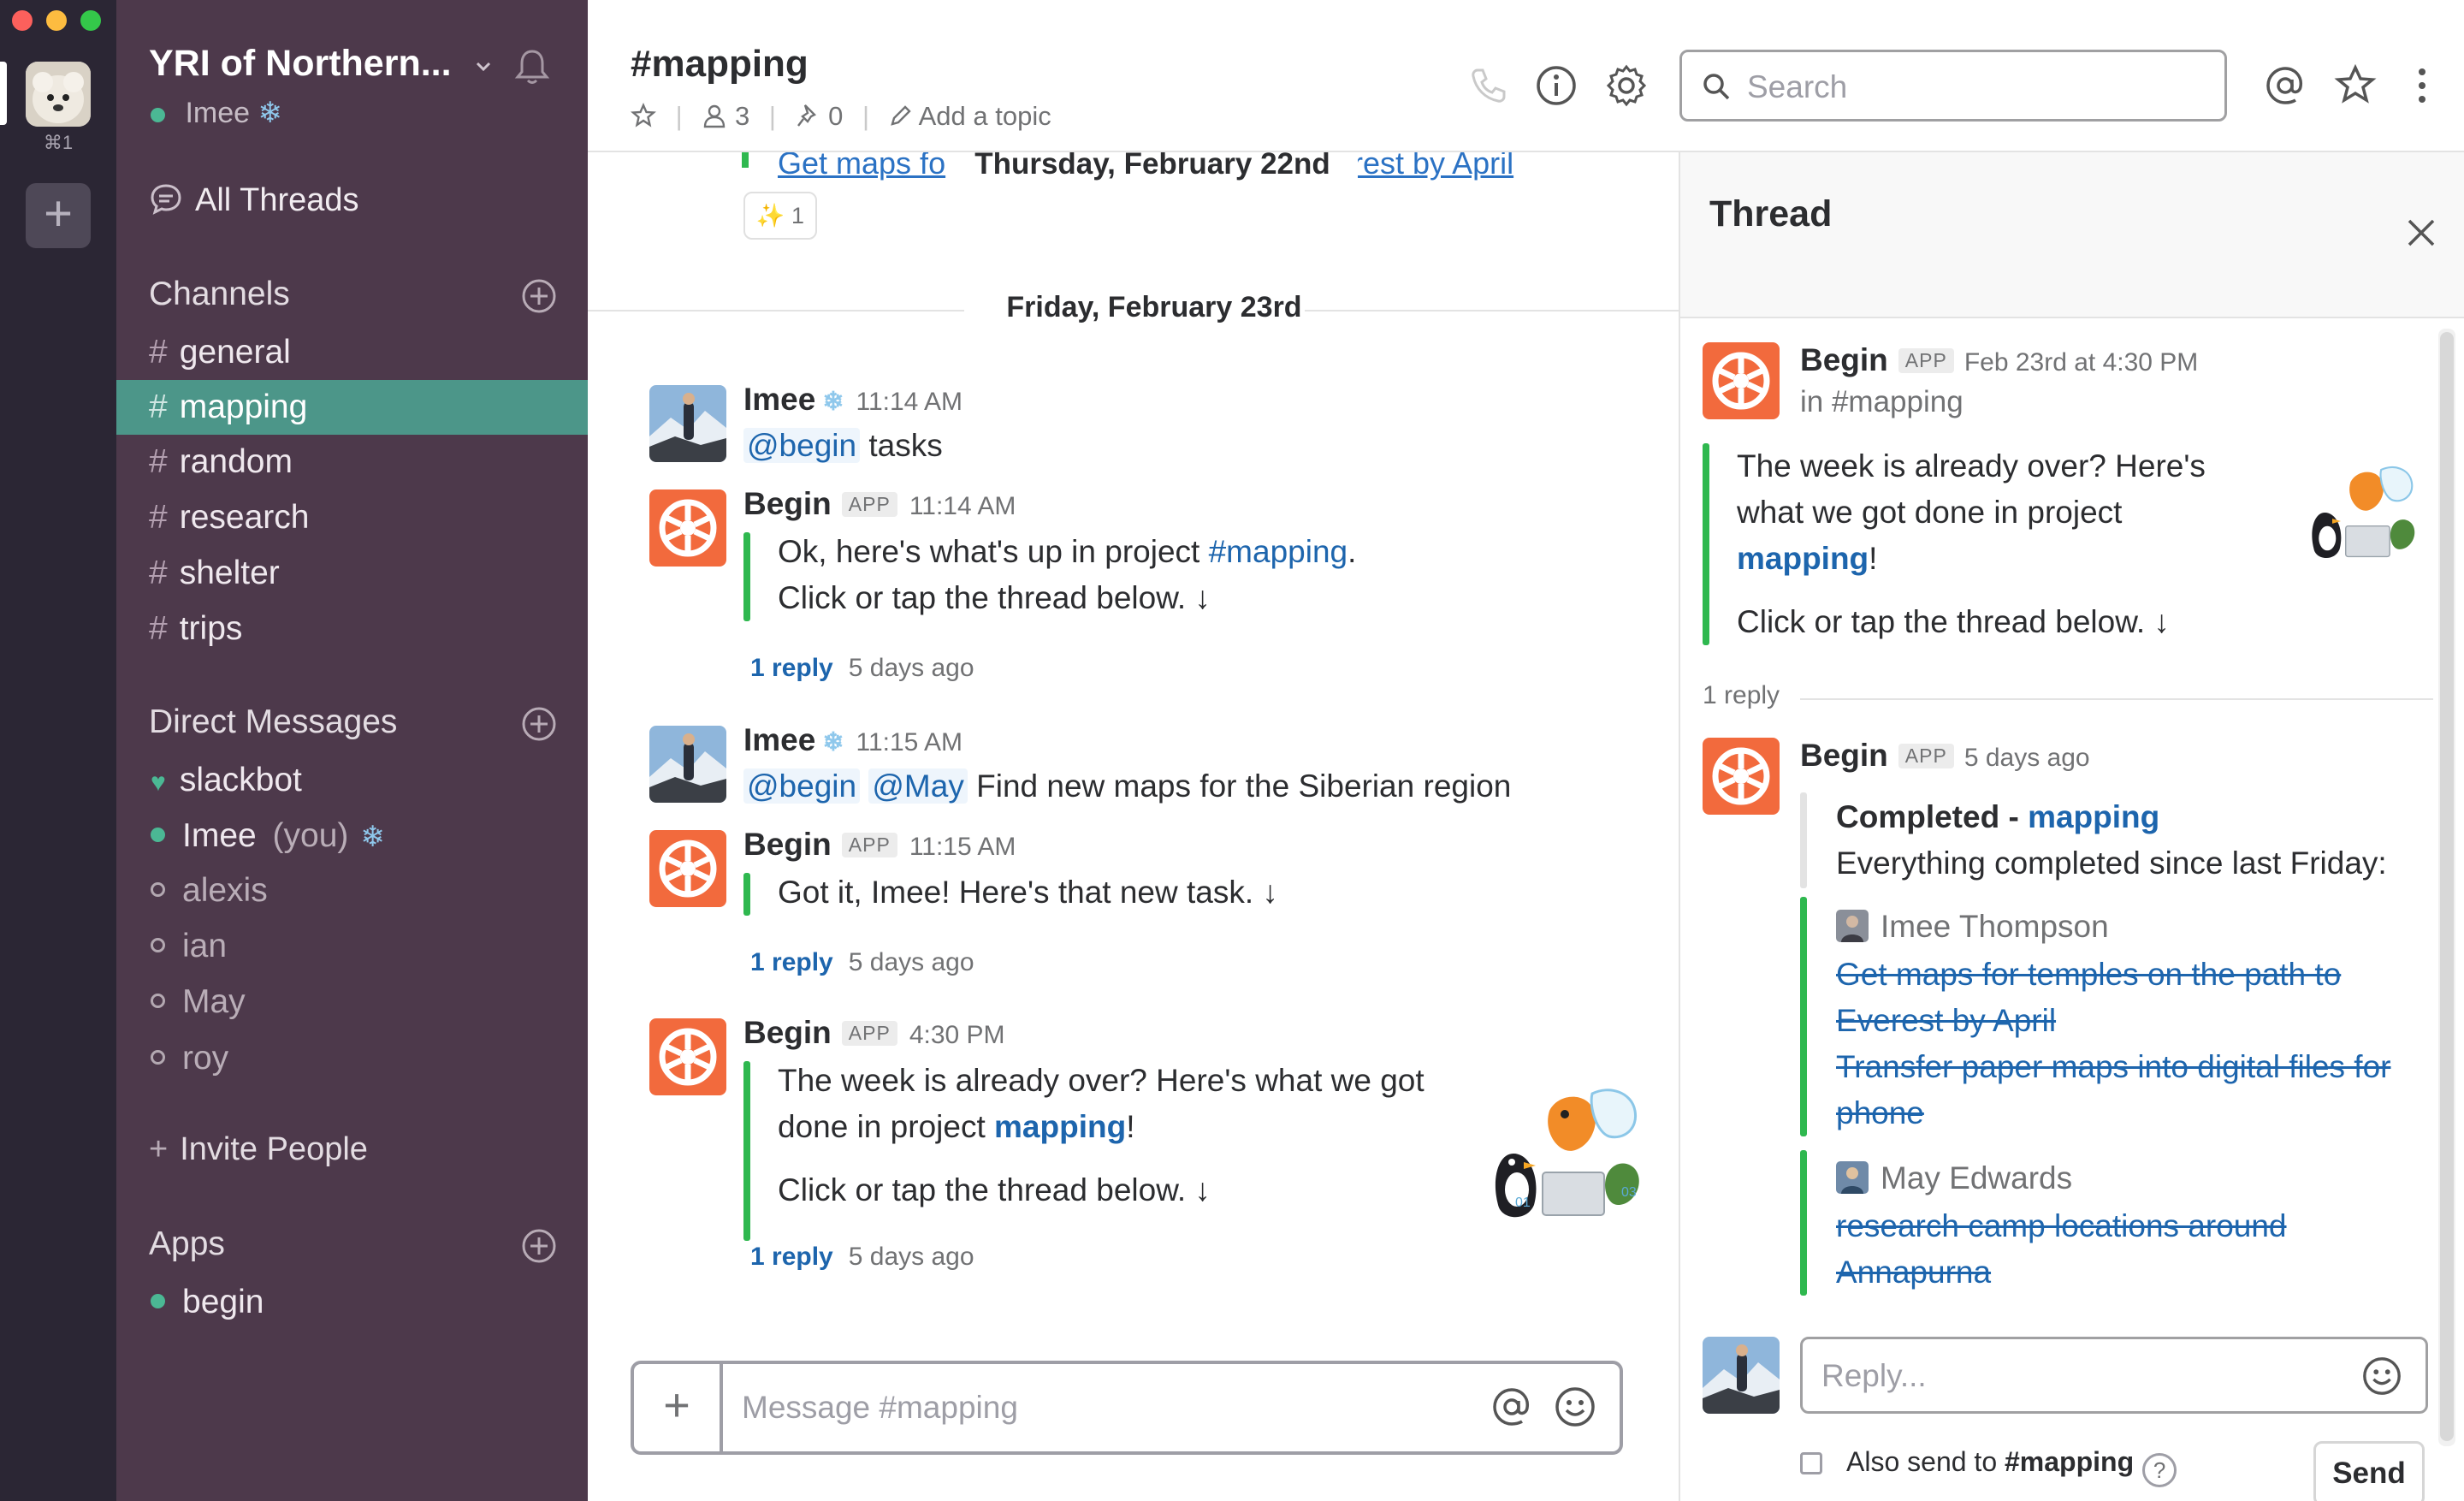 The image size is (2464, 1501). I want to click on mention-link: @May, so click(918, 786).